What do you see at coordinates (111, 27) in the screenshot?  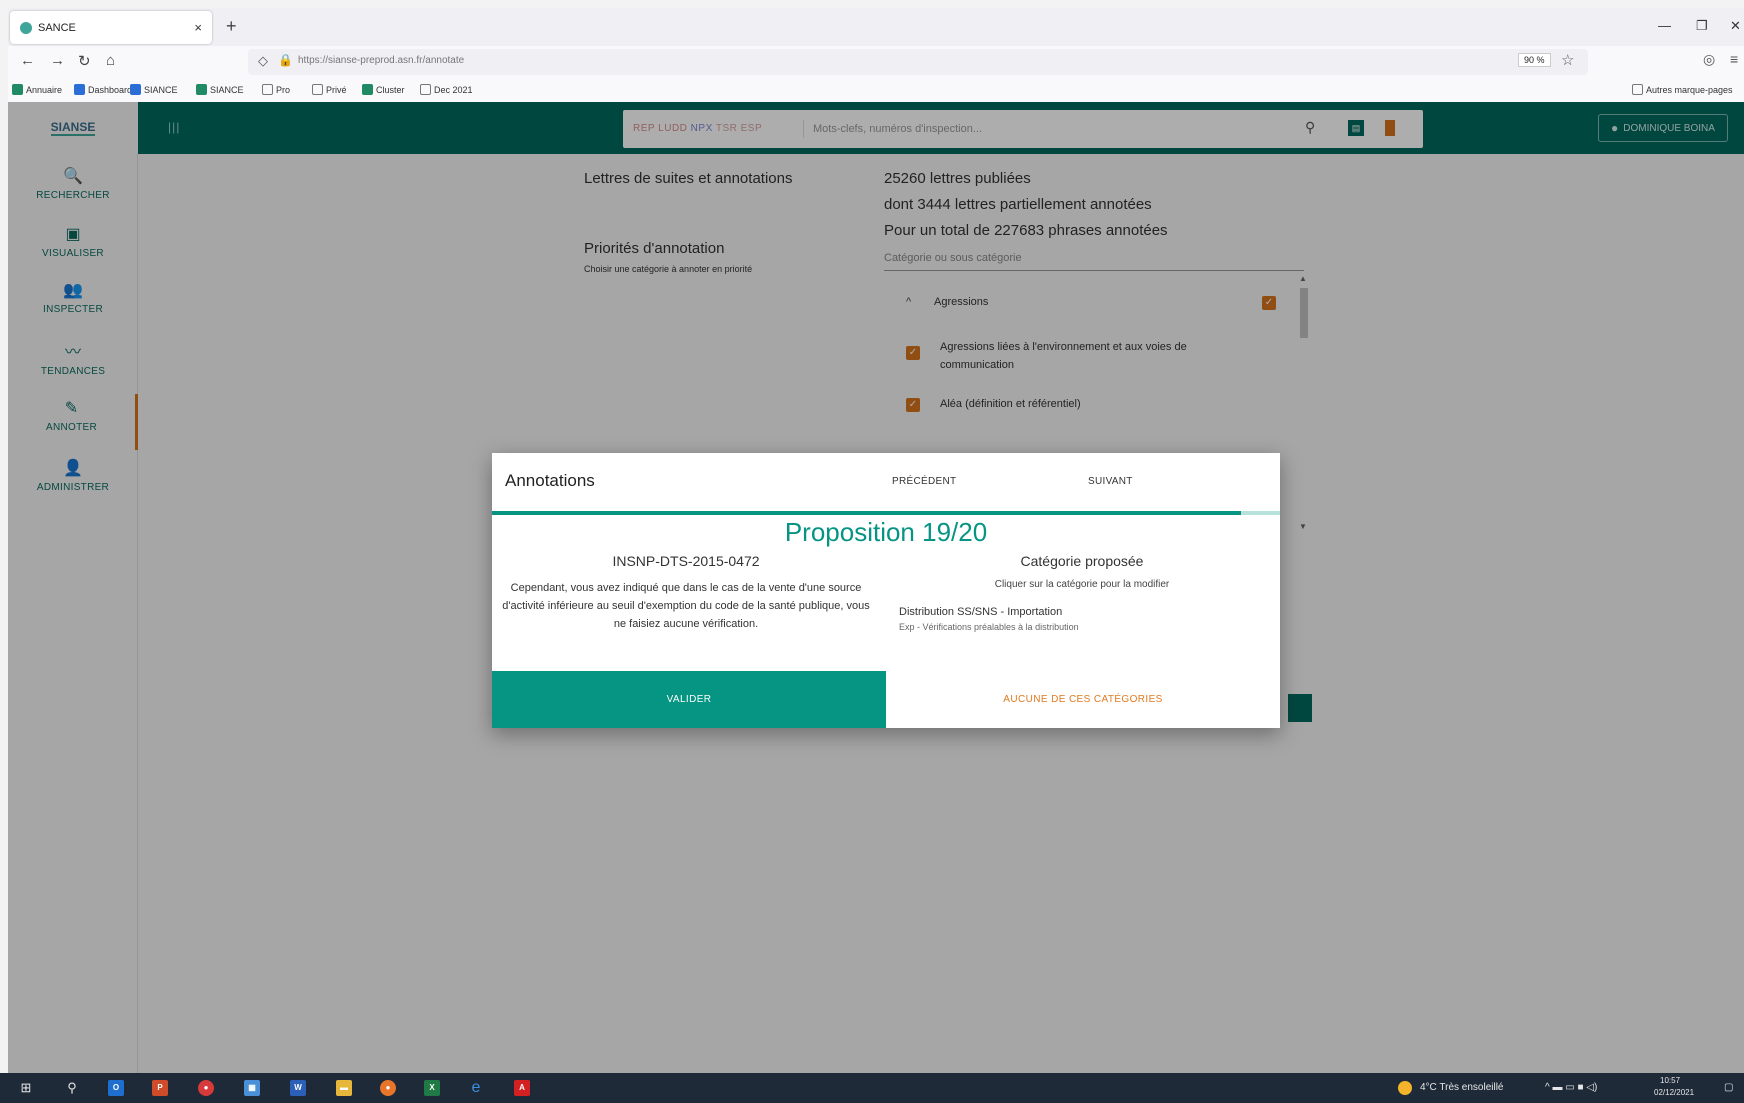 I see `browser-tab: SANCE ×` at bounding box center [111, 27].